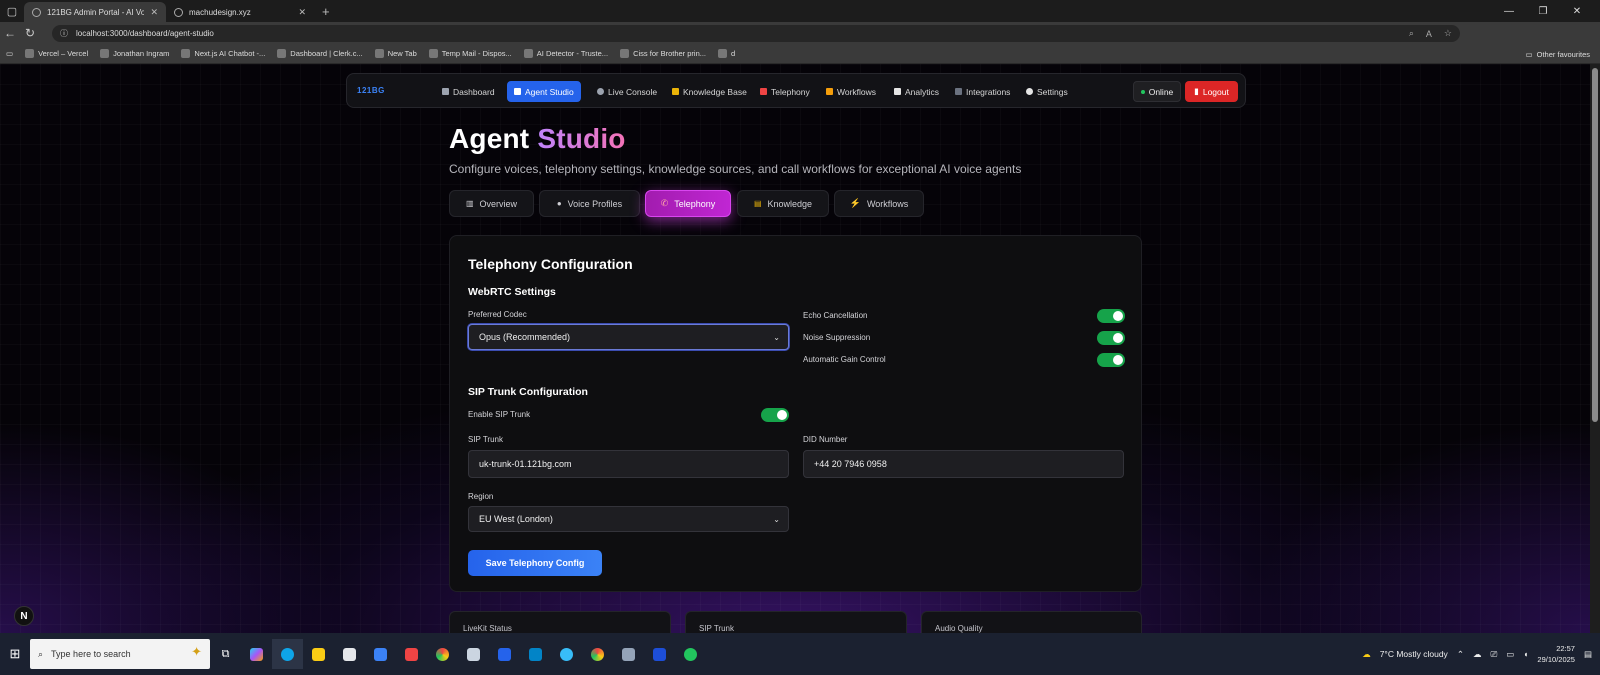  I want to click on audio-quality-card: Audio Quality, so click(1031, 622).